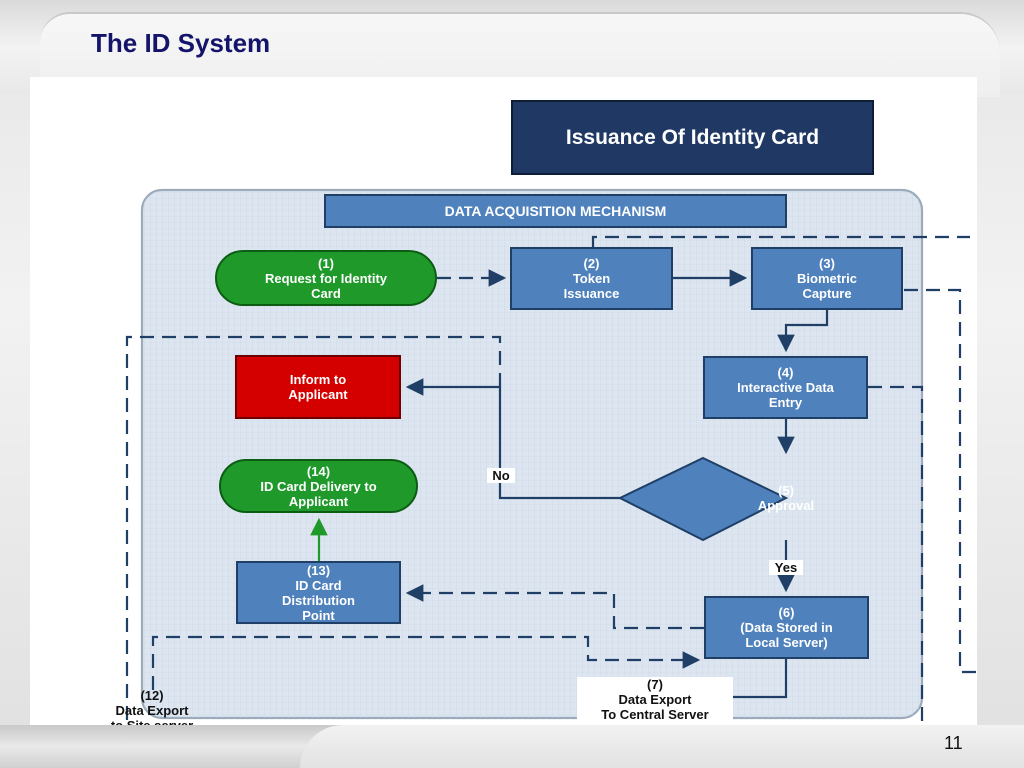  Describe the element at coordinates (786, 627) in the screenshot. I see `node-data-stored-local: (6) (Data Stored in Local Server)` at that location.